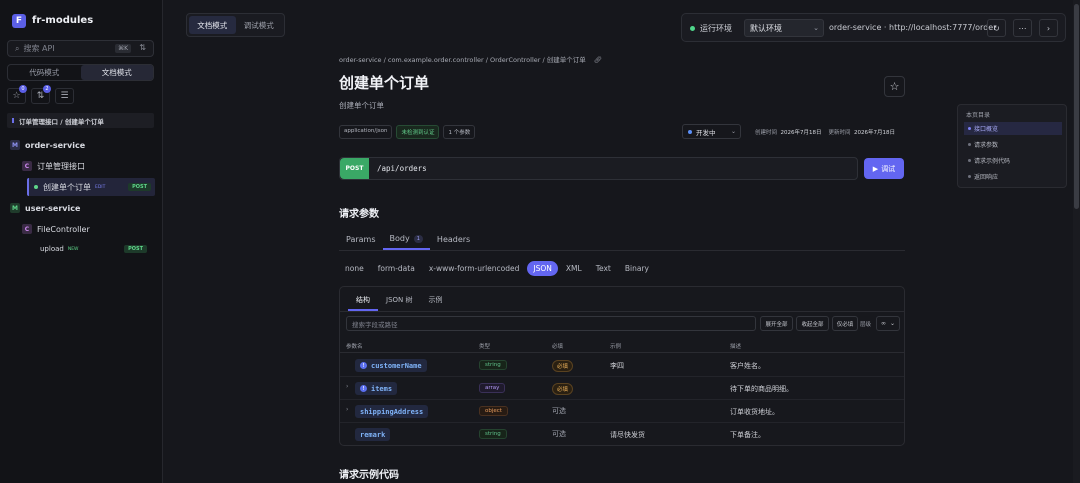 This screenshot has width=1080, height=483. I want to click on mode-code: 代码模式, so click(44, 72).